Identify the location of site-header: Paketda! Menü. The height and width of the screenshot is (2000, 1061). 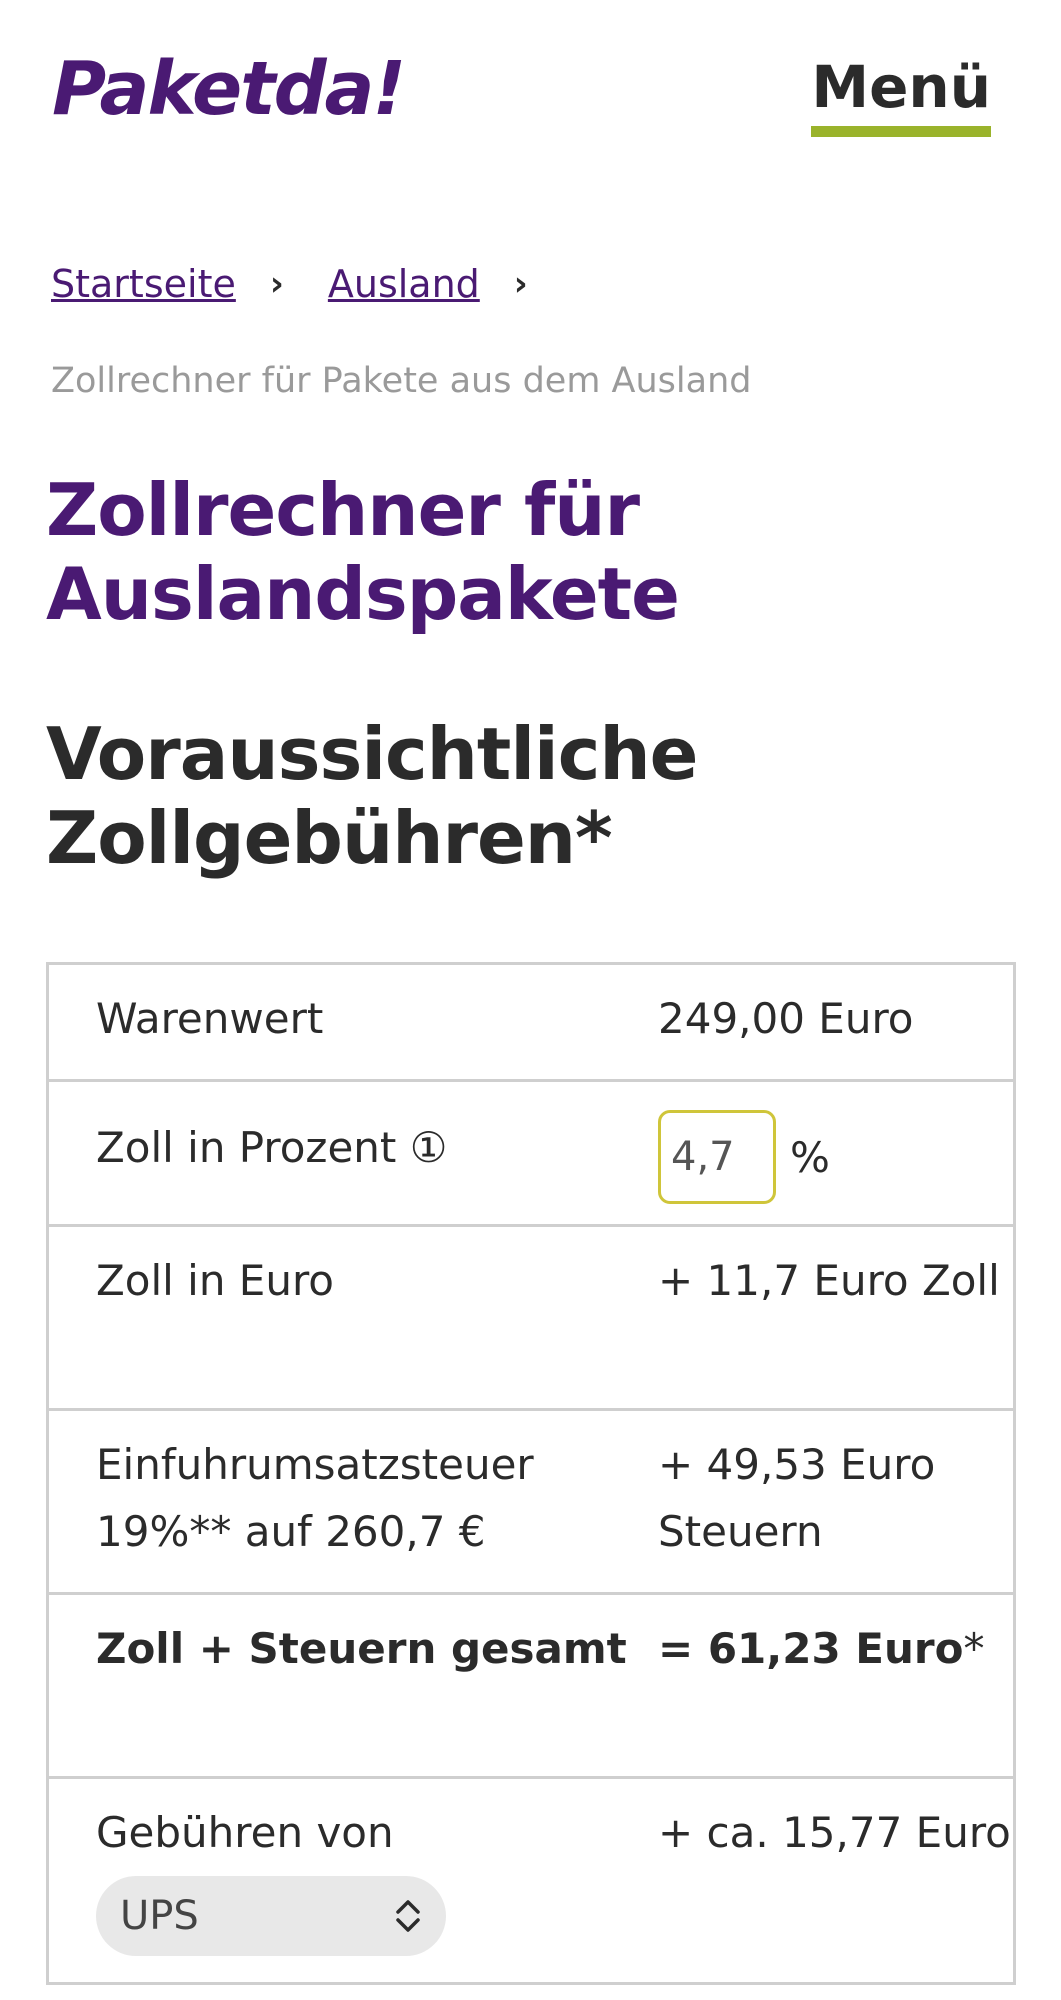
(530, 85).